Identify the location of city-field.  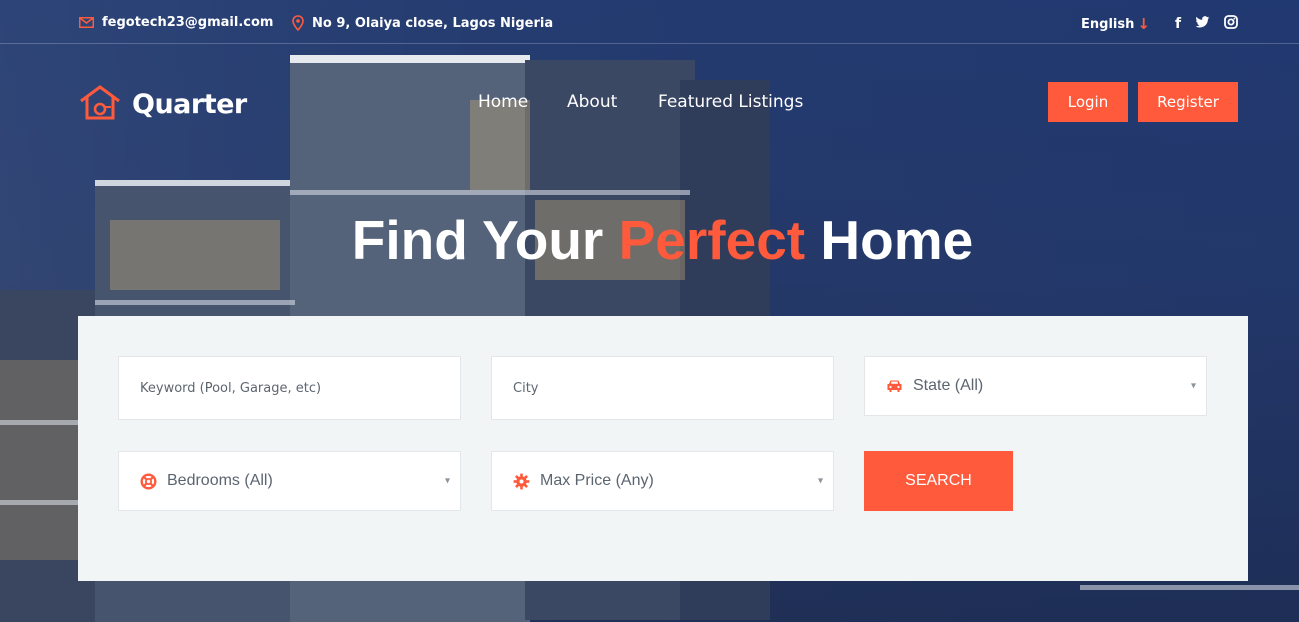
(662, 388).